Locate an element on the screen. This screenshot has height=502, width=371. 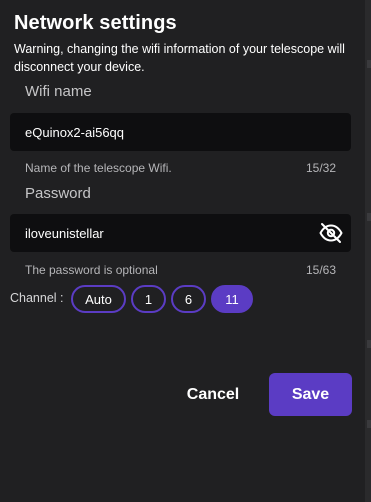
channel-label: Channel : is located at coordinates (37, 298).